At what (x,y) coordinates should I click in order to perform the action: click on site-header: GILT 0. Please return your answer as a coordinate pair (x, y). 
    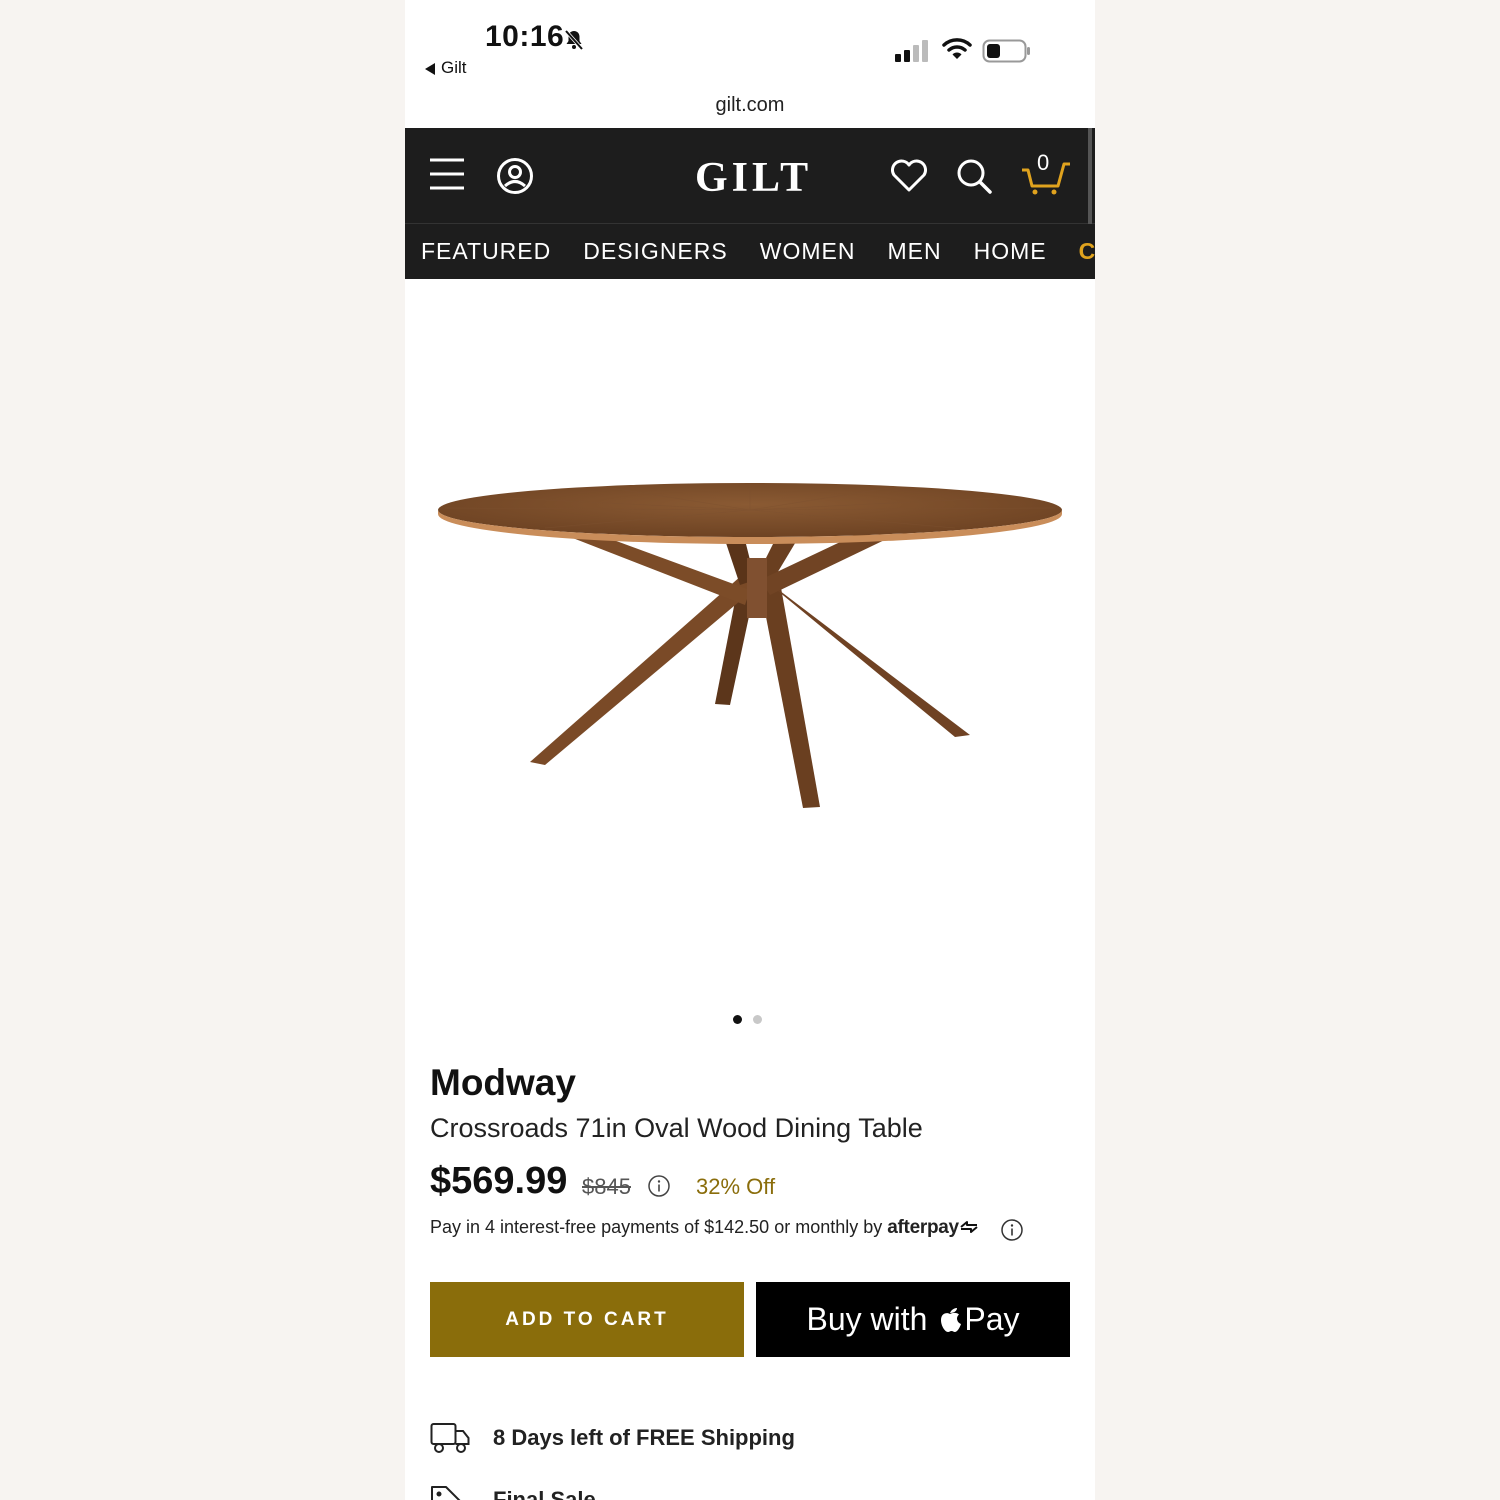
    Looking at the image, I should click on (750, 176).